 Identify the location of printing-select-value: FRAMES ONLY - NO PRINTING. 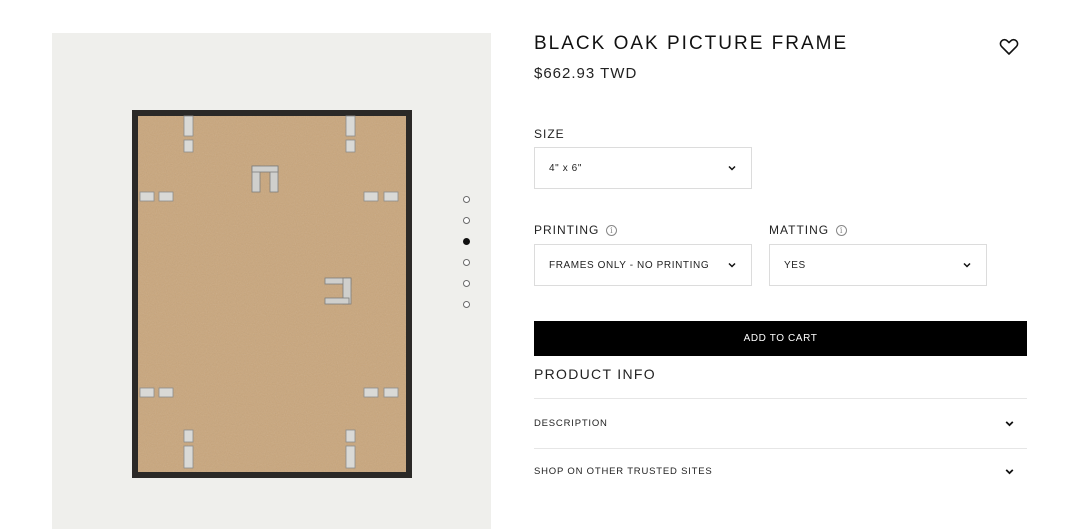
(629, 265).